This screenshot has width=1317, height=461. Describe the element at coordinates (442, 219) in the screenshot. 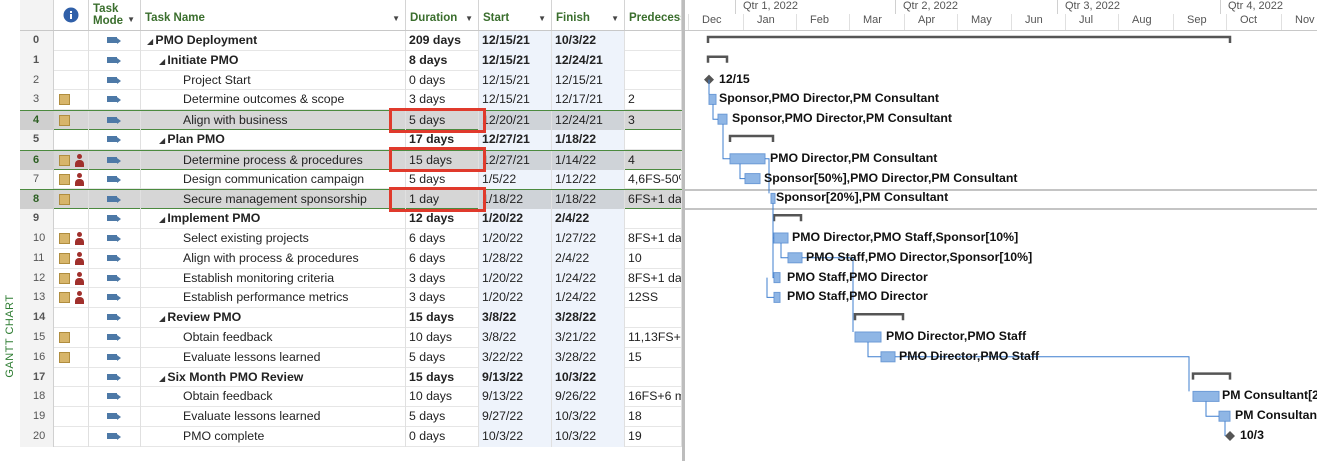

I see `duration-cell: 12 days` at that location.